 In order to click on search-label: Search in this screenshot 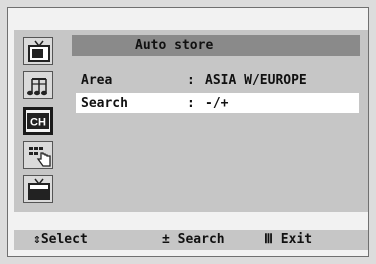, I will do `click(104, 103)`.